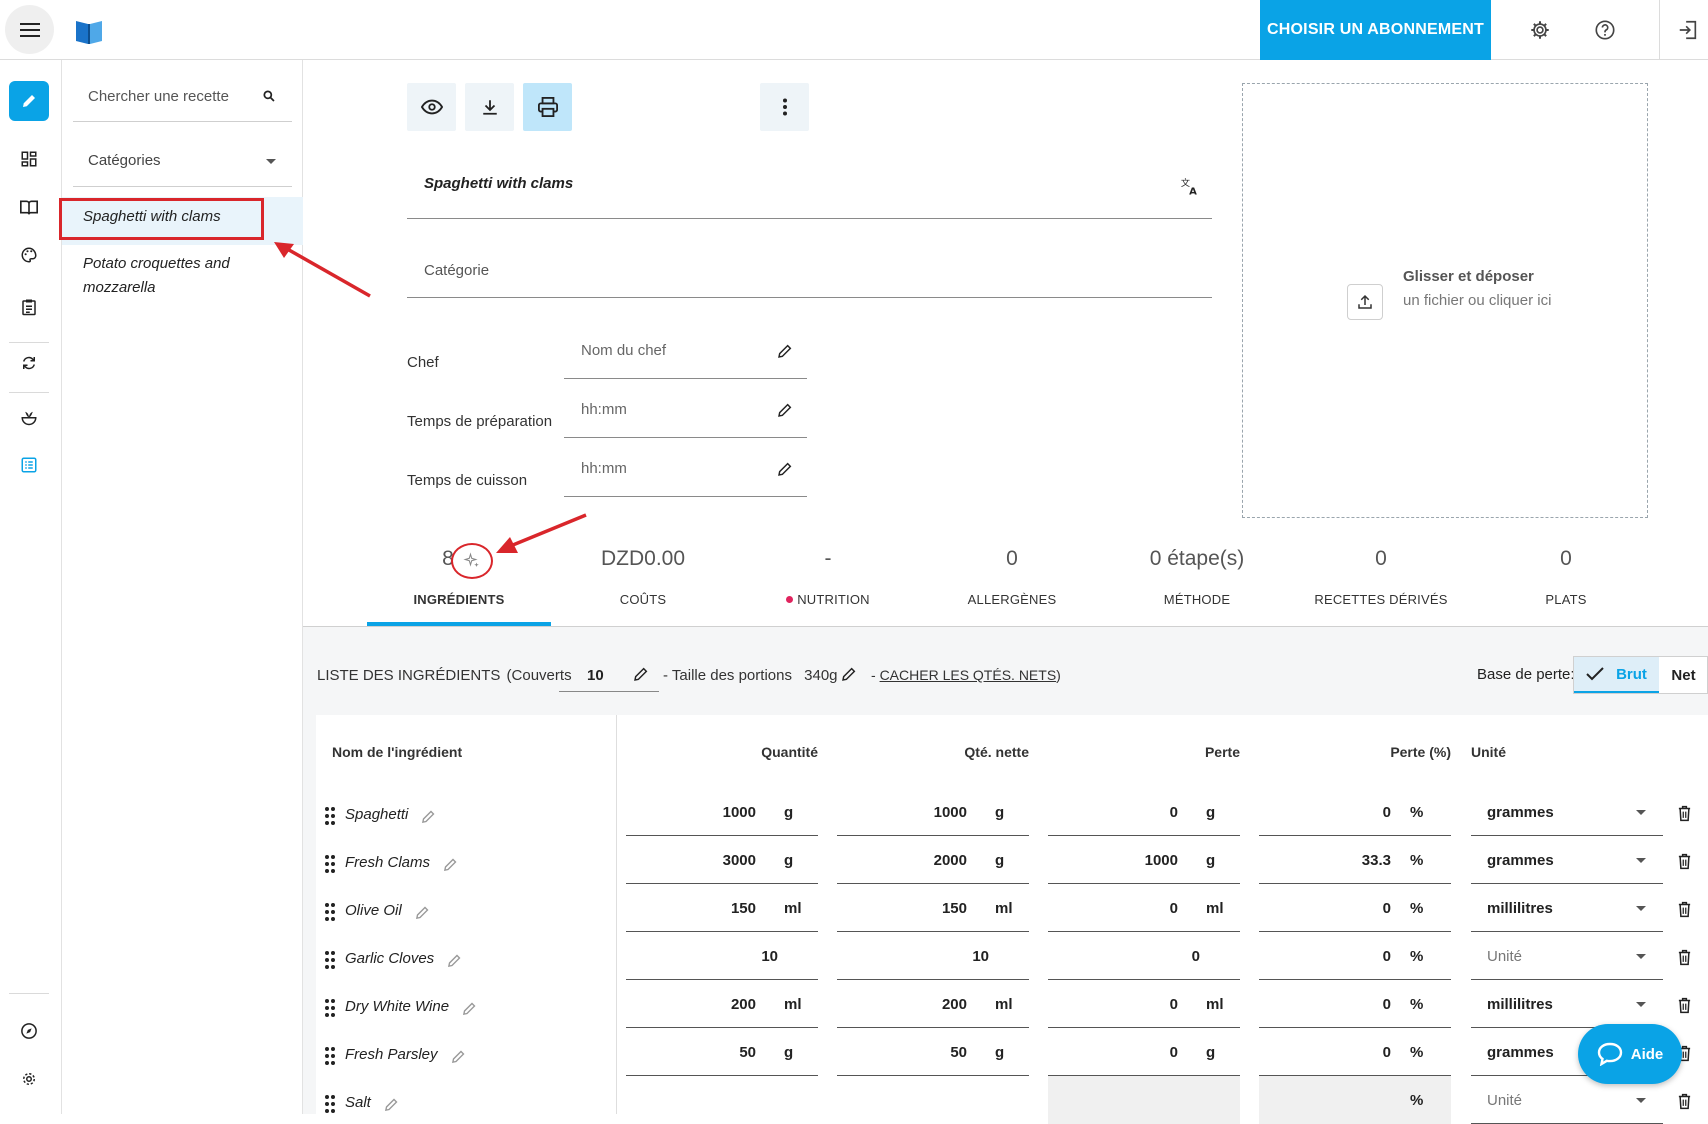  Describe the element at coordinates (1012, 559) in the screenshot. I see `allergens-value: 0` at that location.